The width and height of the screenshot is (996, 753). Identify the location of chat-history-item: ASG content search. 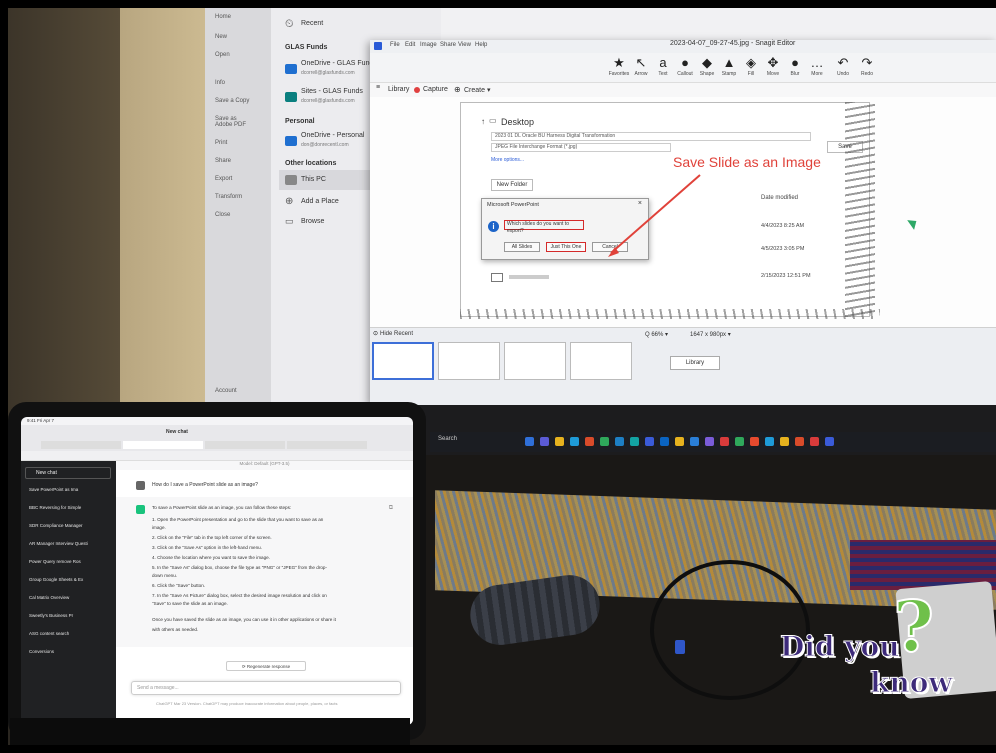
(49, 633).